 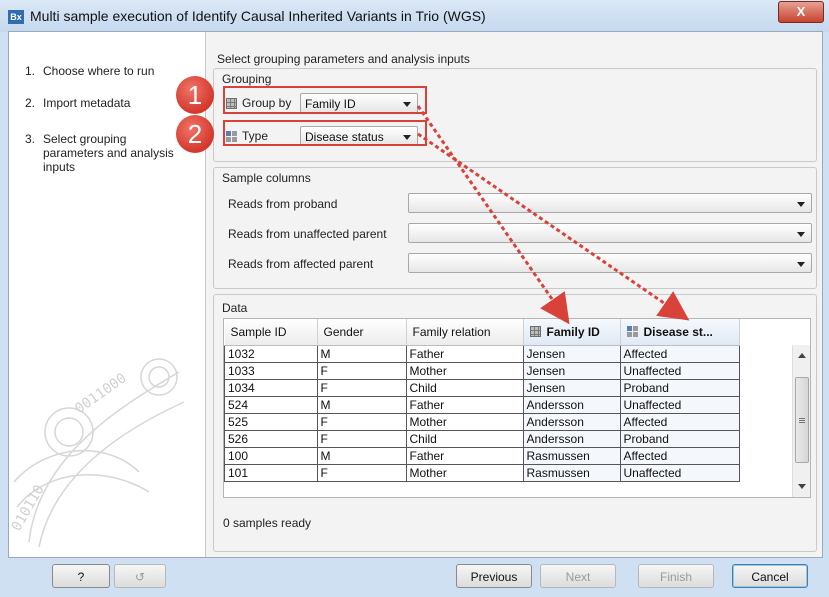 What do you see at coordinates (610, 203) in the screenshot?
I see `reads-proband-dropdown` at bounding box center [610, 203].